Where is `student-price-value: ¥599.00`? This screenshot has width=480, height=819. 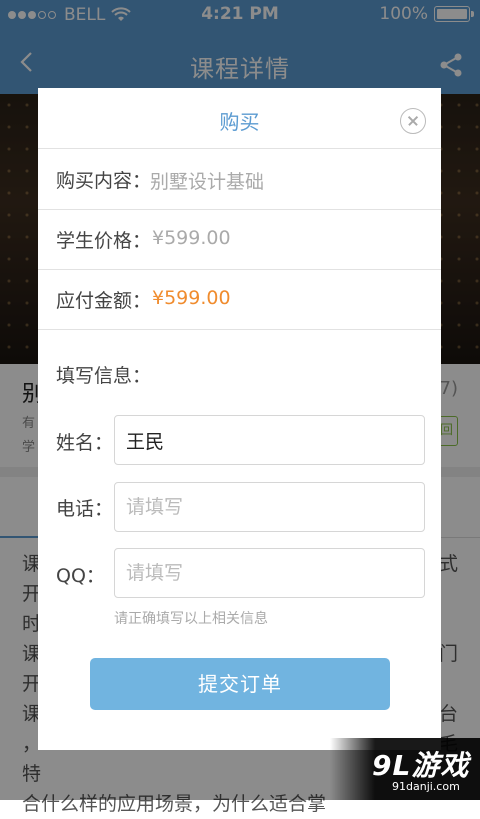
student-price-value: ¥599.00 is located at coordinates (191, 238).